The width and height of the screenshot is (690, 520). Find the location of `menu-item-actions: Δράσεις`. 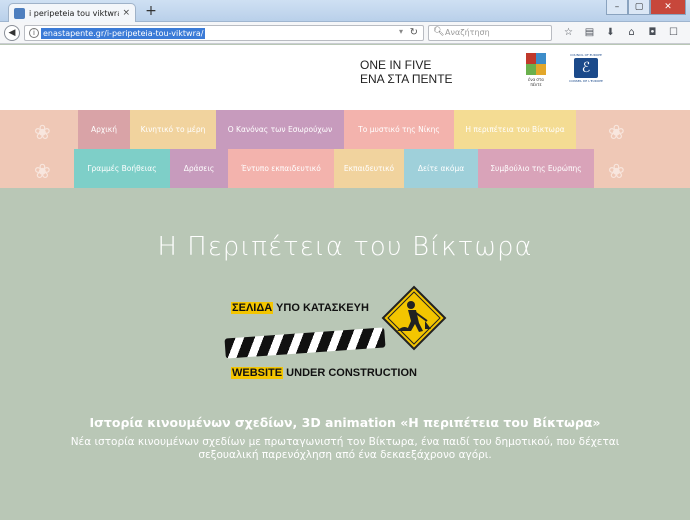

menu-item-actions: Δράσεις is located at coordinates (199, 168).